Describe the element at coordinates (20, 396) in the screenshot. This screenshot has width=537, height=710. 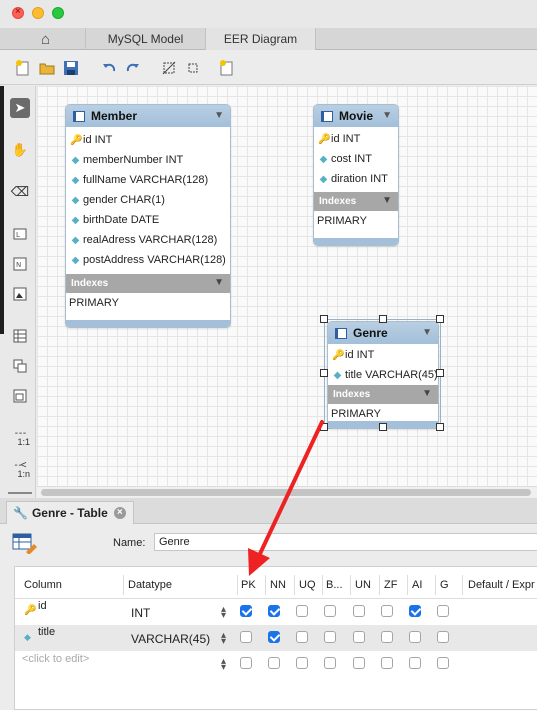
I see `routine-group-tool-icon` at that location.